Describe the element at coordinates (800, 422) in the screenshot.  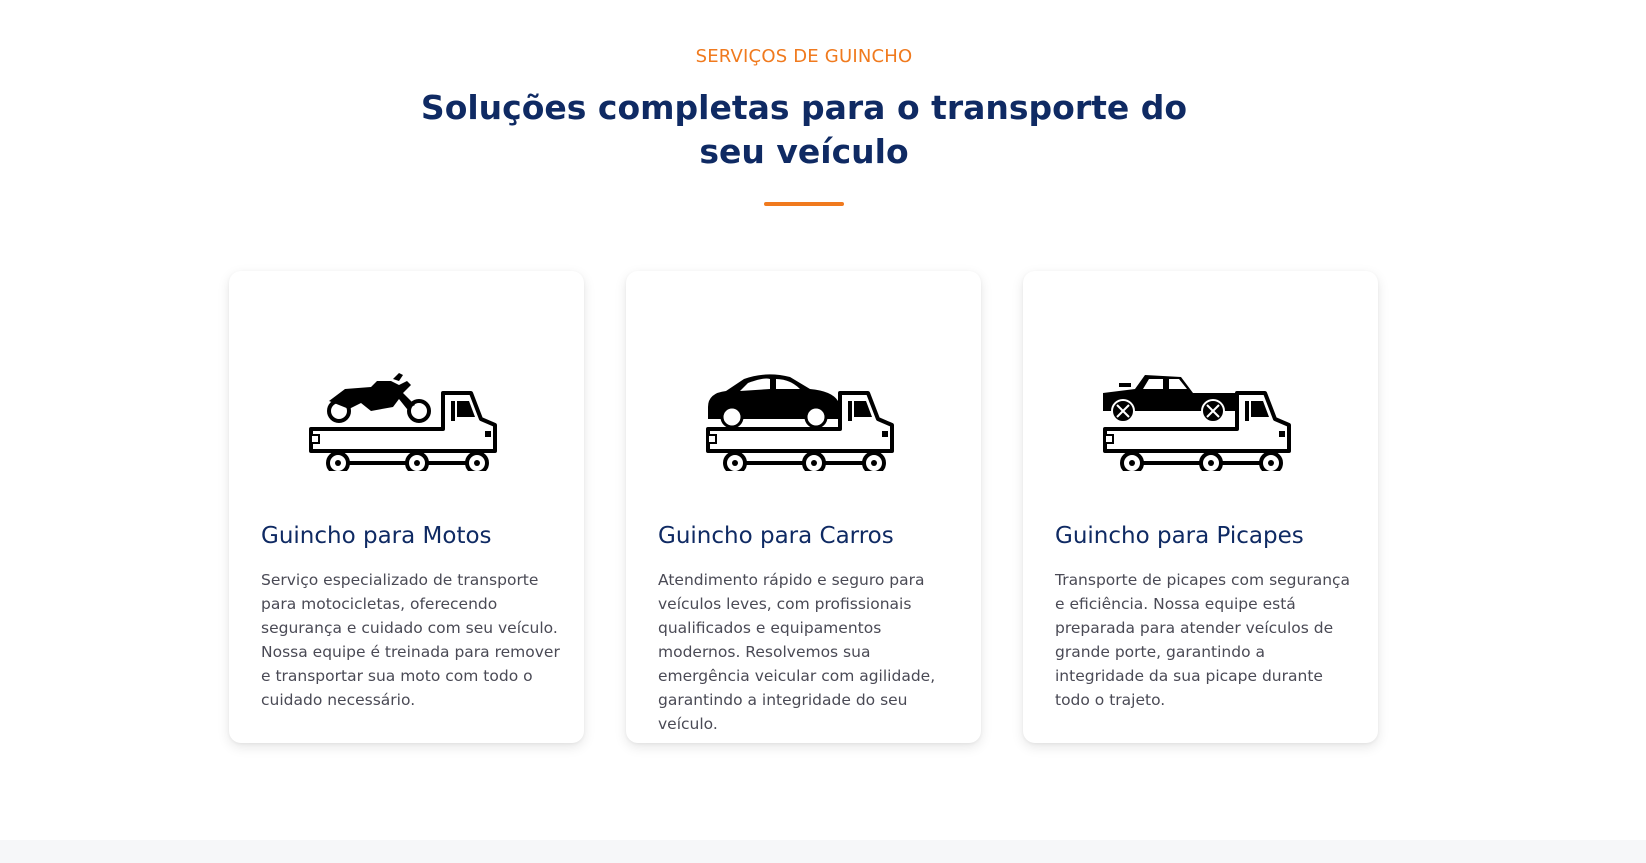
I see `tow-truck-car-icon` at that location.